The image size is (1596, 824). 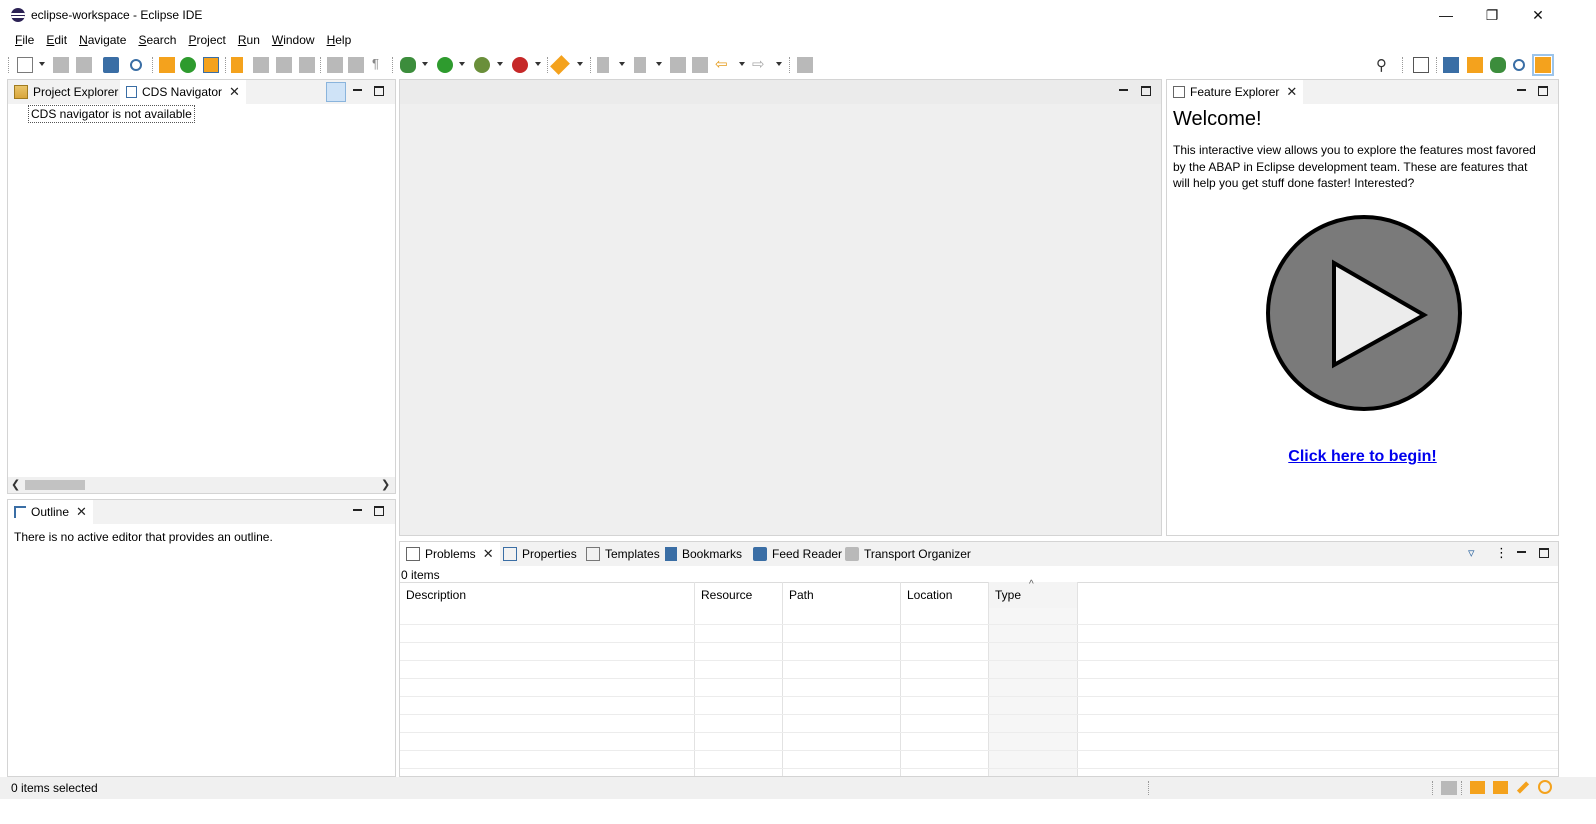 What do you see at coordinates (56, 41) in the screenshot?
I see `menu-edit: Edit` at bounding box center [56, 41].